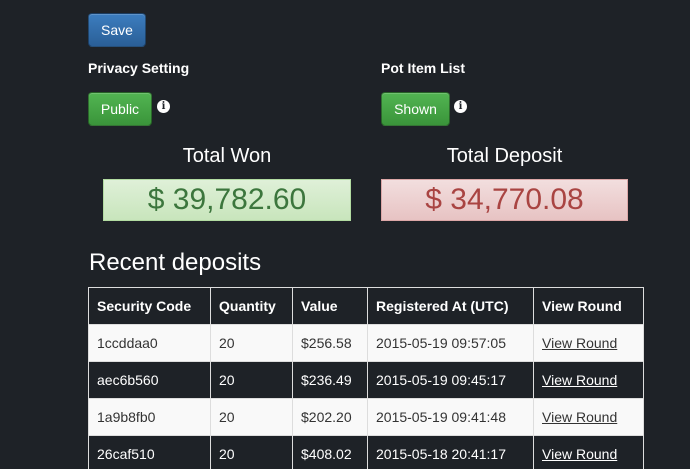  What do you see at coordinates (450, 452) in the screenshot?
I see `registered-at-cell: 2015-05-18 20:41:17` at bounding box center [450, 452].